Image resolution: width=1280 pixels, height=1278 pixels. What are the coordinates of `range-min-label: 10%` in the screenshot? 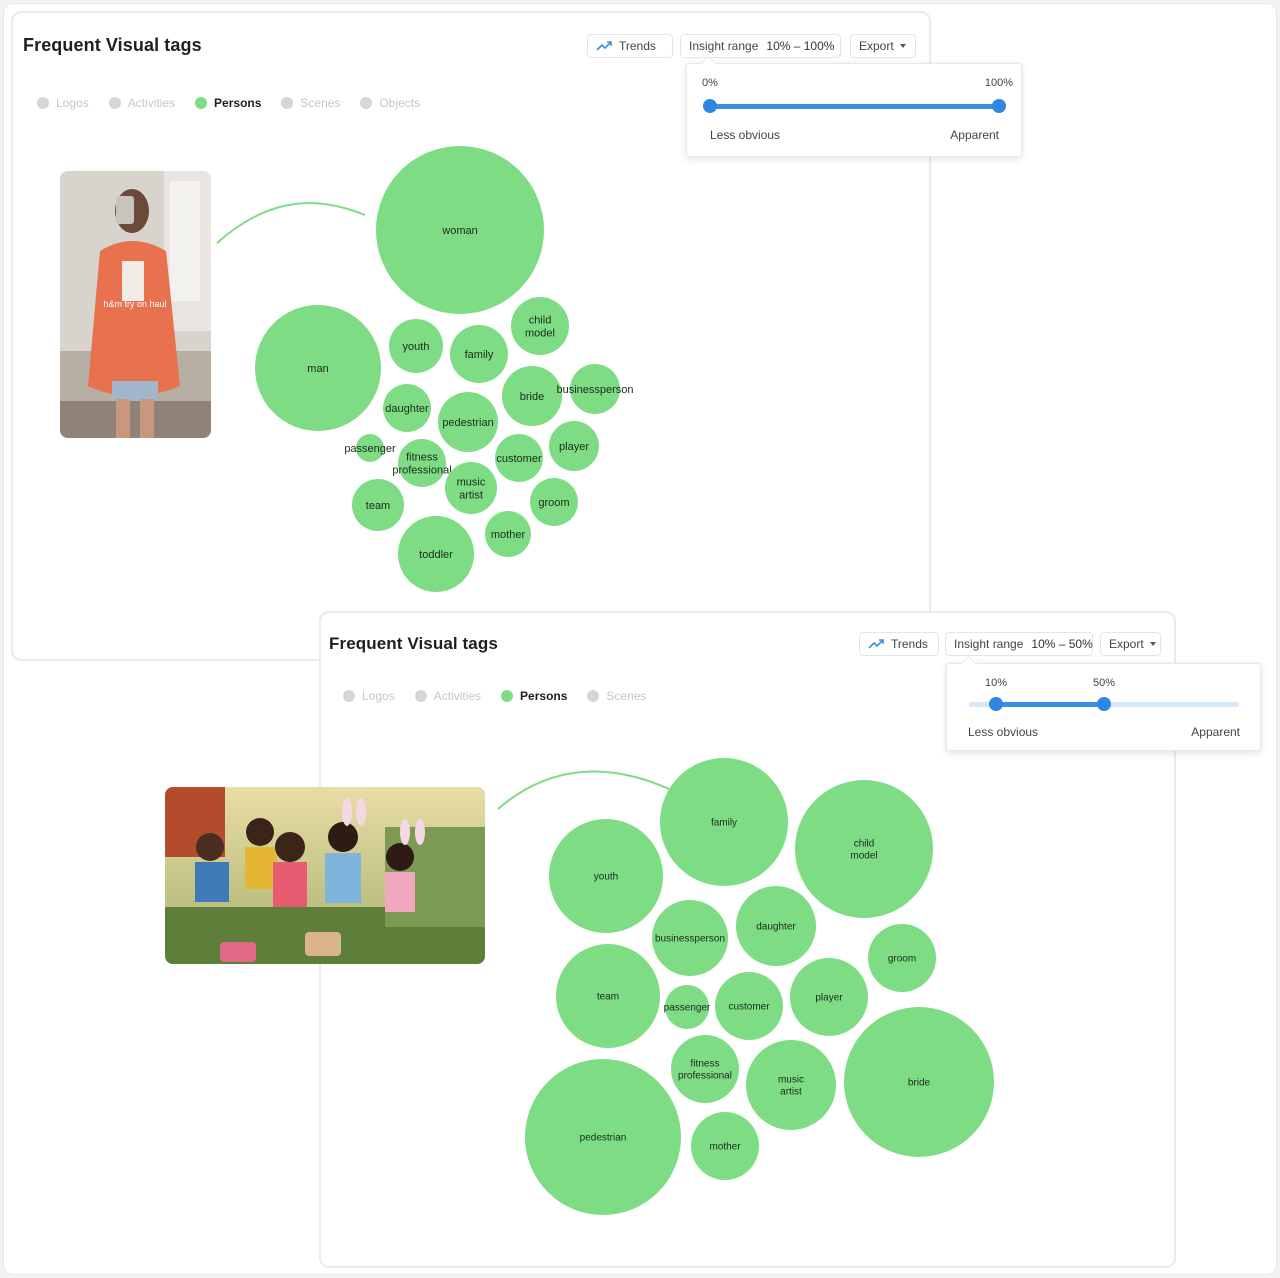 It's located at (996, 683).